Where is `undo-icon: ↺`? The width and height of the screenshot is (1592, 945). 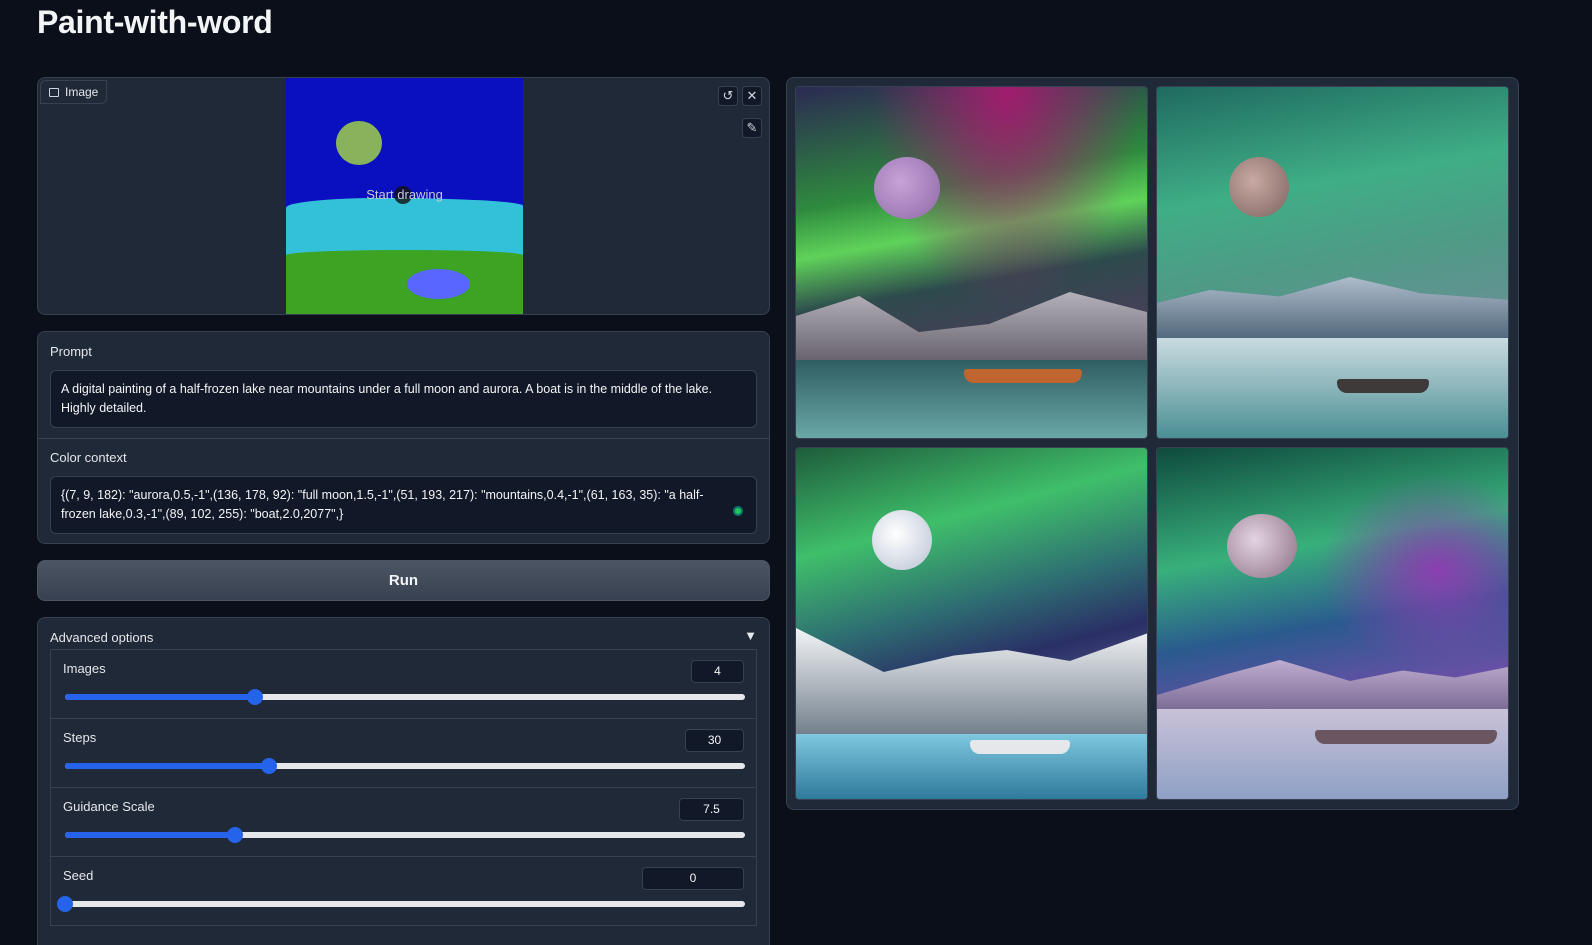 undo-icon: ↺ is located at coordinates (728, 96).